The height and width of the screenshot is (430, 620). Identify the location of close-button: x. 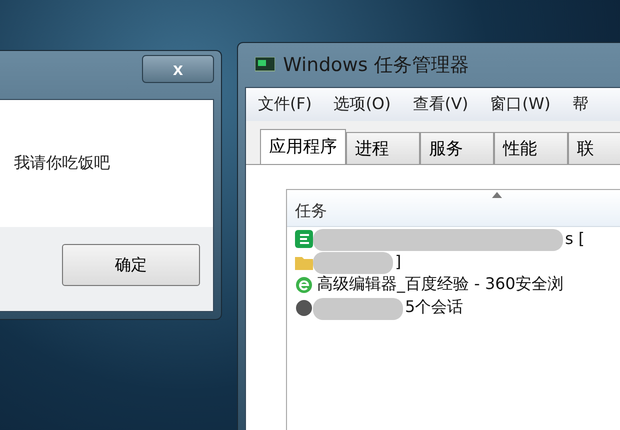
(178, 69).